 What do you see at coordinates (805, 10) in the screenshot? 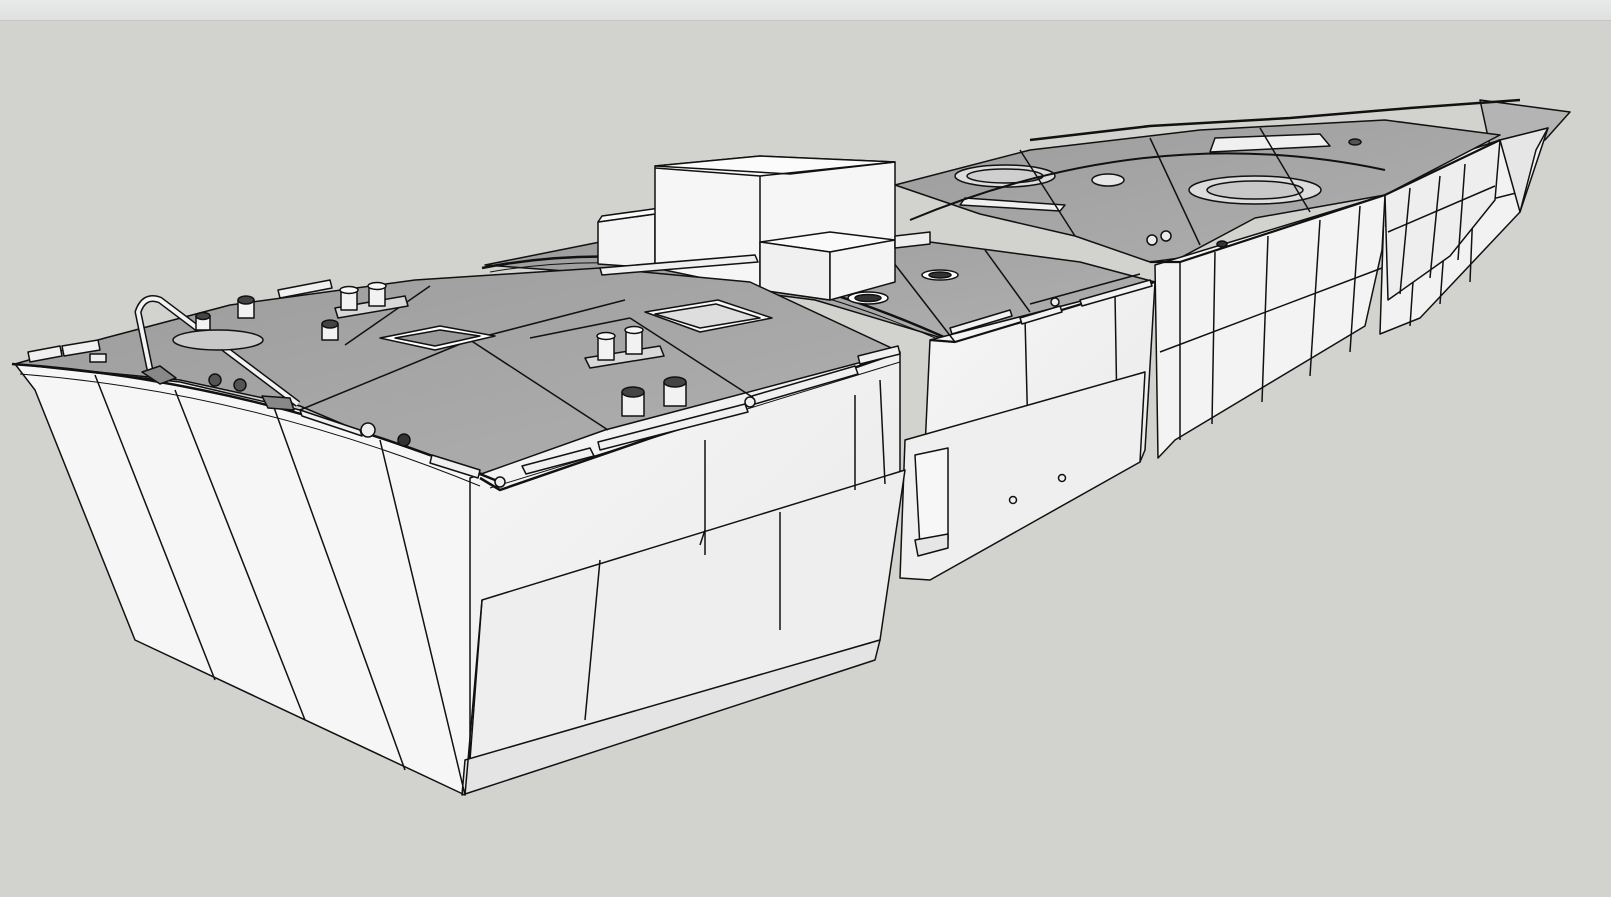
I see `toolbar-strip` at bounding box center [805, 10].